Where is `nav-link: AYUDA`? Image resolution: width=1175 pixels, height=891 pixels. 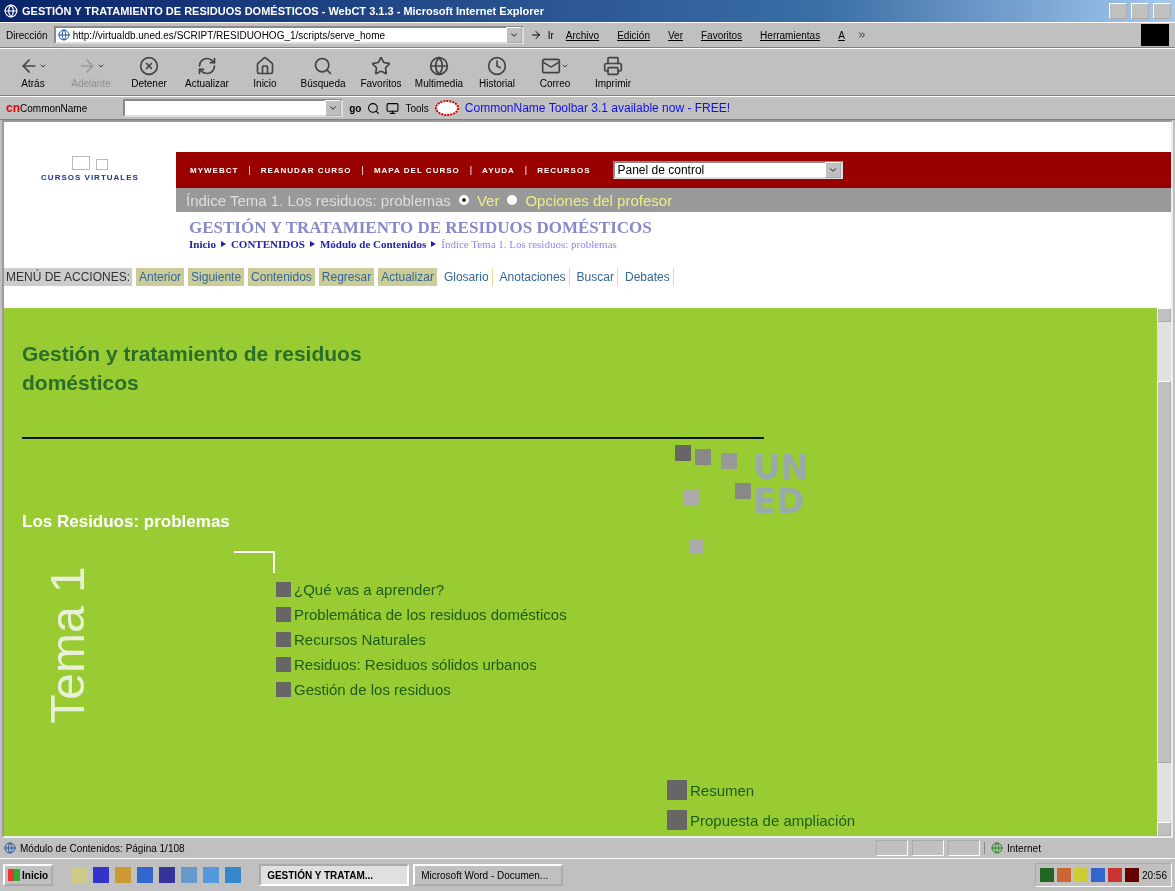
nav-link: AYUDA is located at coordinates (498, 170).